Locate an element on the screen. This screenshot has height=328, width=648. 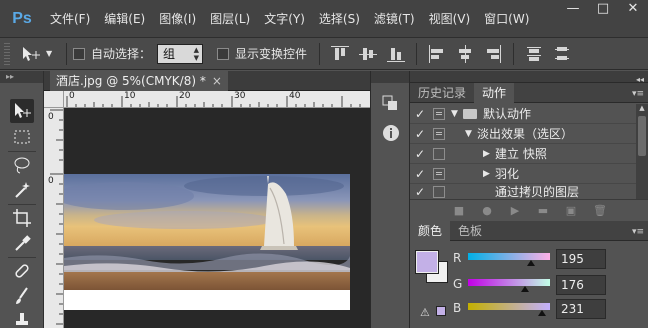
magic-wand-tool-icon is located at coordinates (22, 190).